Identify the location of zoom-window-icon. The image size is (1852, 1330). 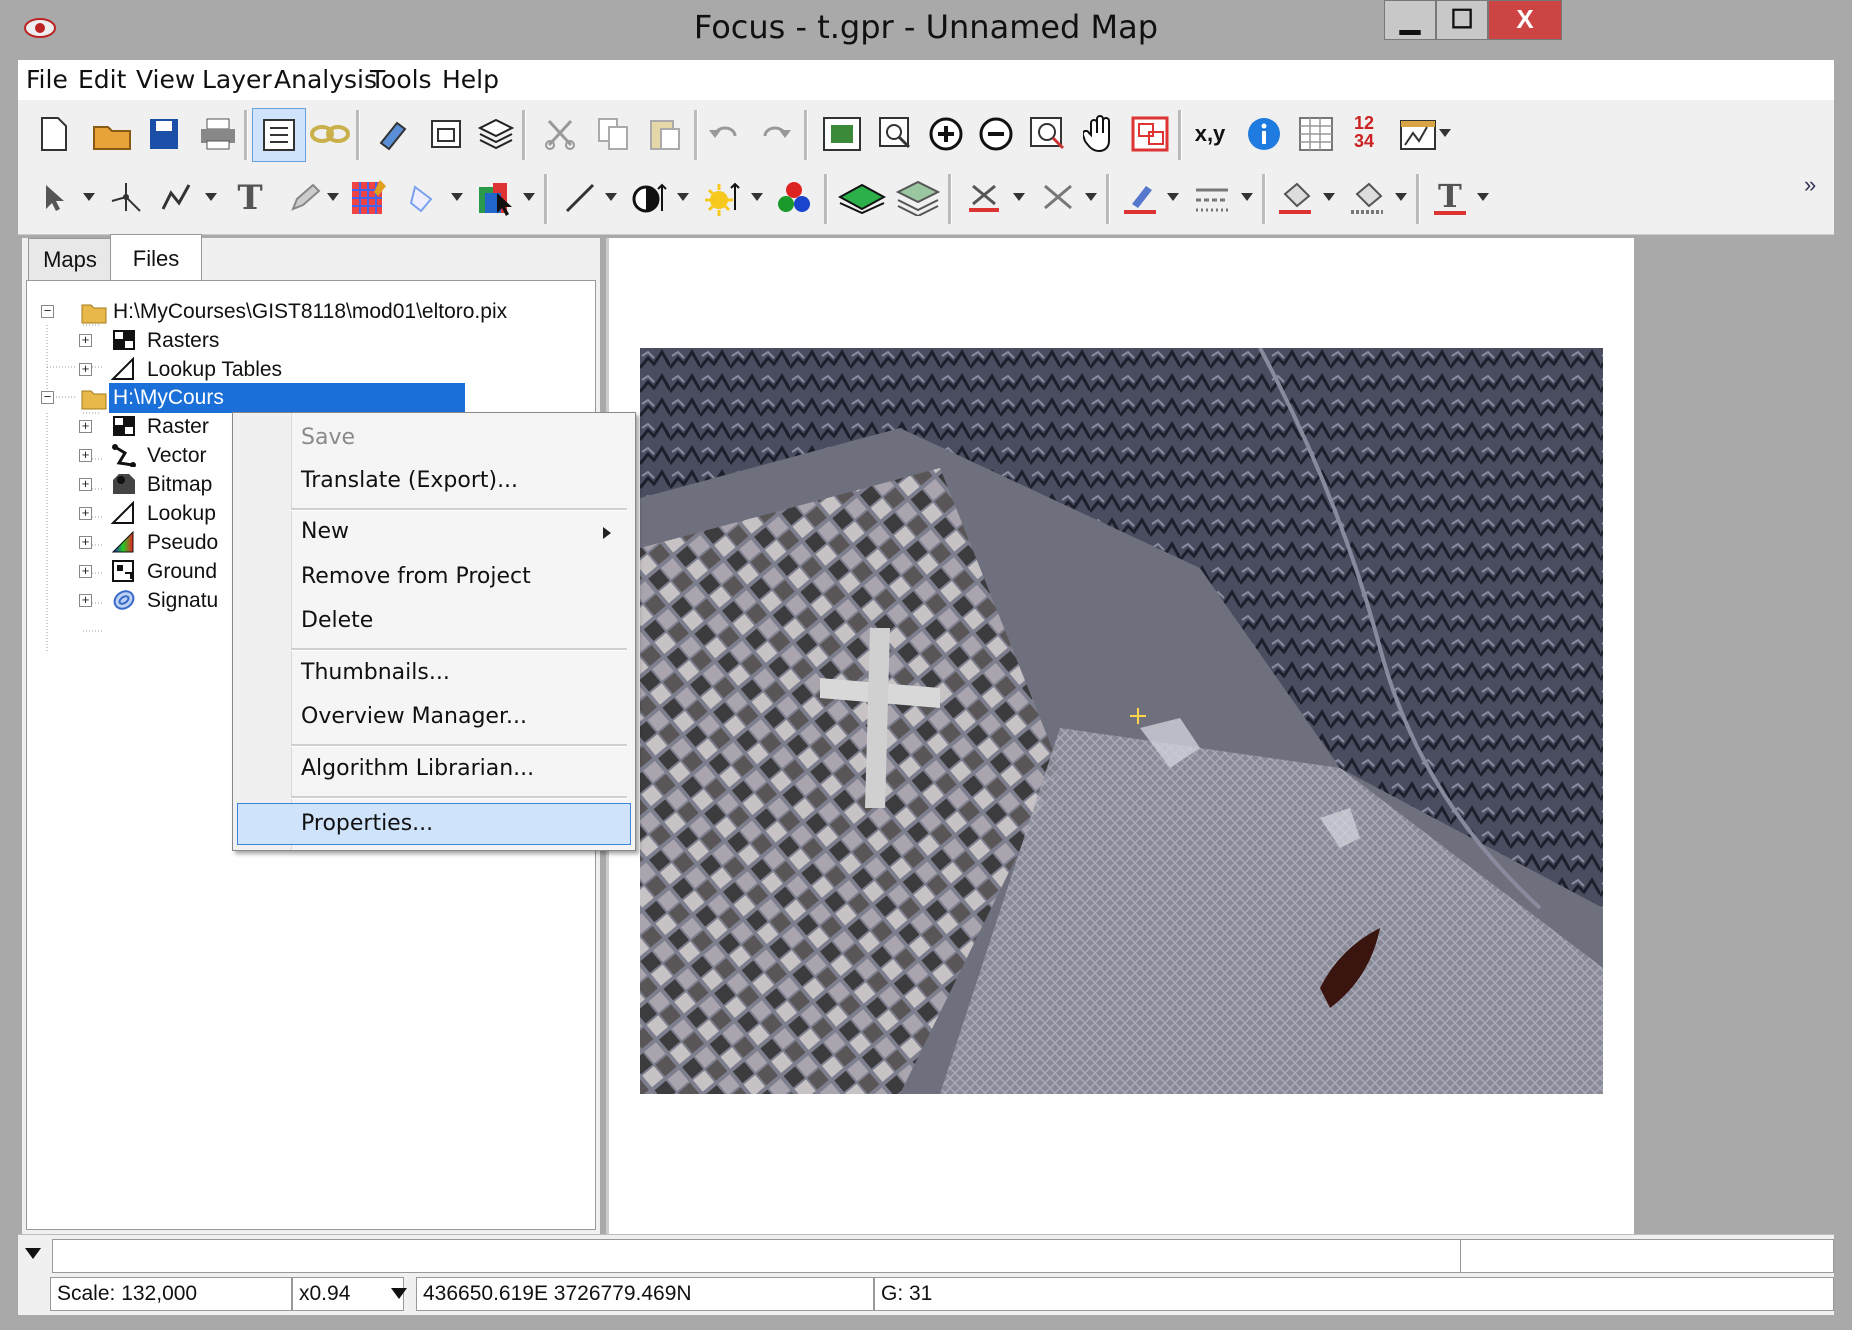
(896, 134).